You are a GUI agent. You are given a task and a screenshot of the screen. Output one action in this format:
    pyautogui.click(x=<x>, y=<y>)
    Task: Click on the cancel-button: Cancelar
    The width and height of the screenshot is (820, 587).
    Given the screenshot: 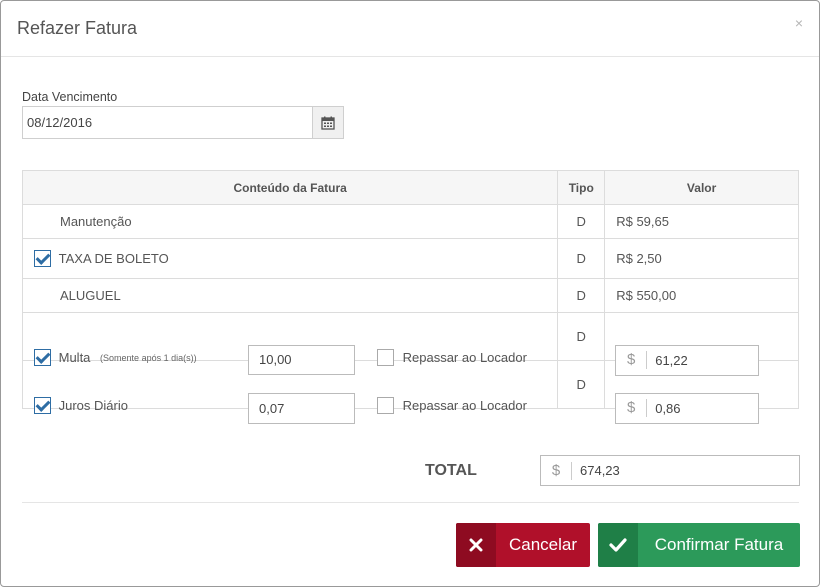 What is the action you would take?
    pyautogui.click(x=523, y=545)
    